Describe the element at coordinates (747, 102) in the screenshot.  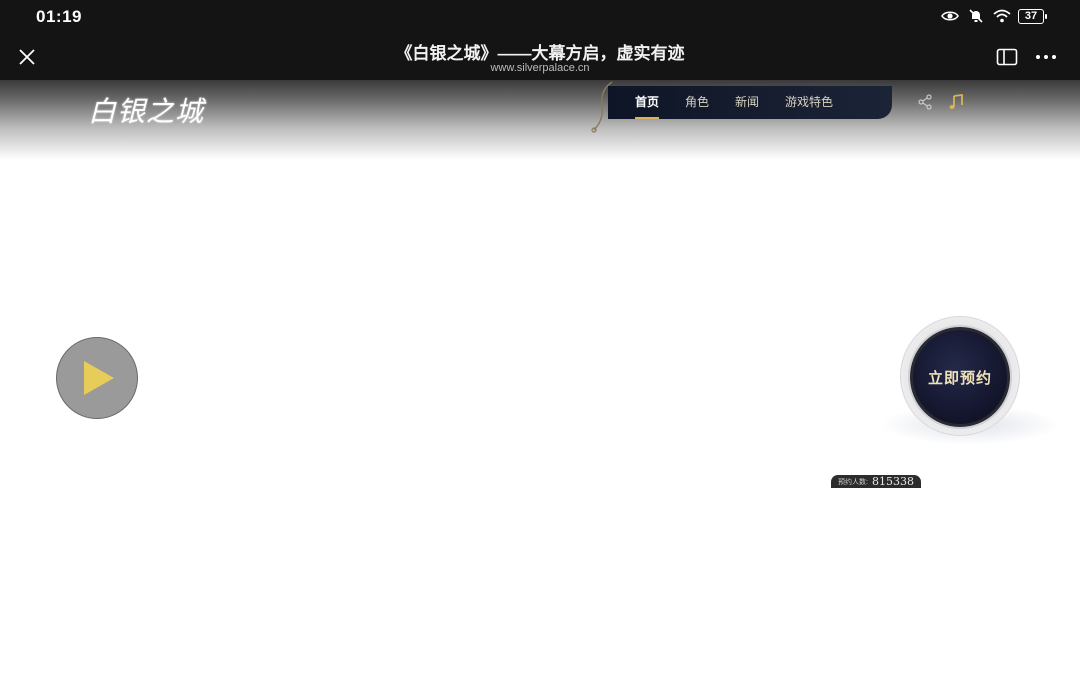
I see `nav-item-news: 新闻` at that location.